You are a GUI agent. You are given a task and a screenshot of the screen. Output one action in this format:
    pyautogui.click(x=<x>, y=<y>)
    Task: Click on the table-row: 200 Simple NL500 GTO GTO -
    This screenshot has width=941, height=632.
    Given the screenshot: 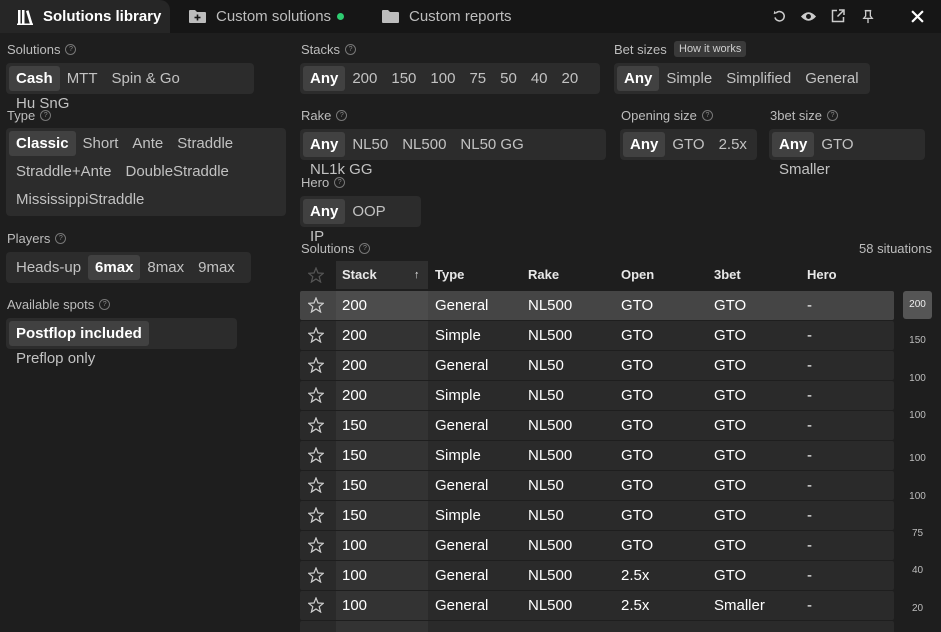 What is the action you would take?
    pyautogui.click(x=597, y=335)
    